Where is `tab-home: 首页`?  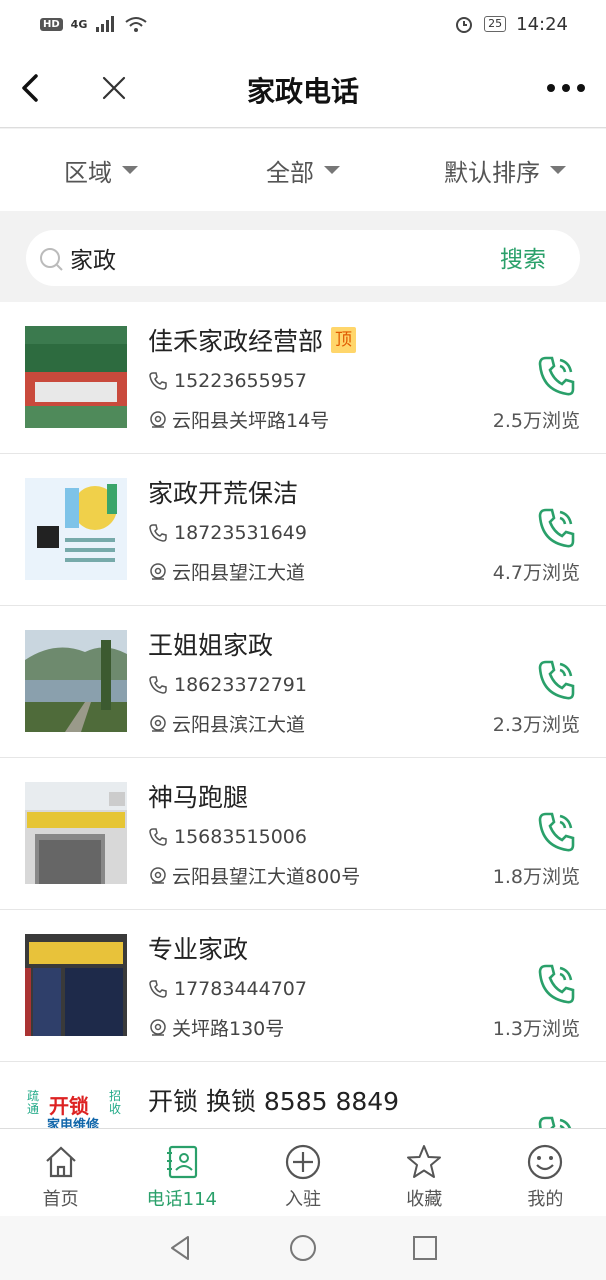
tab-home: 首页 is located at coordinates (60, 1172).